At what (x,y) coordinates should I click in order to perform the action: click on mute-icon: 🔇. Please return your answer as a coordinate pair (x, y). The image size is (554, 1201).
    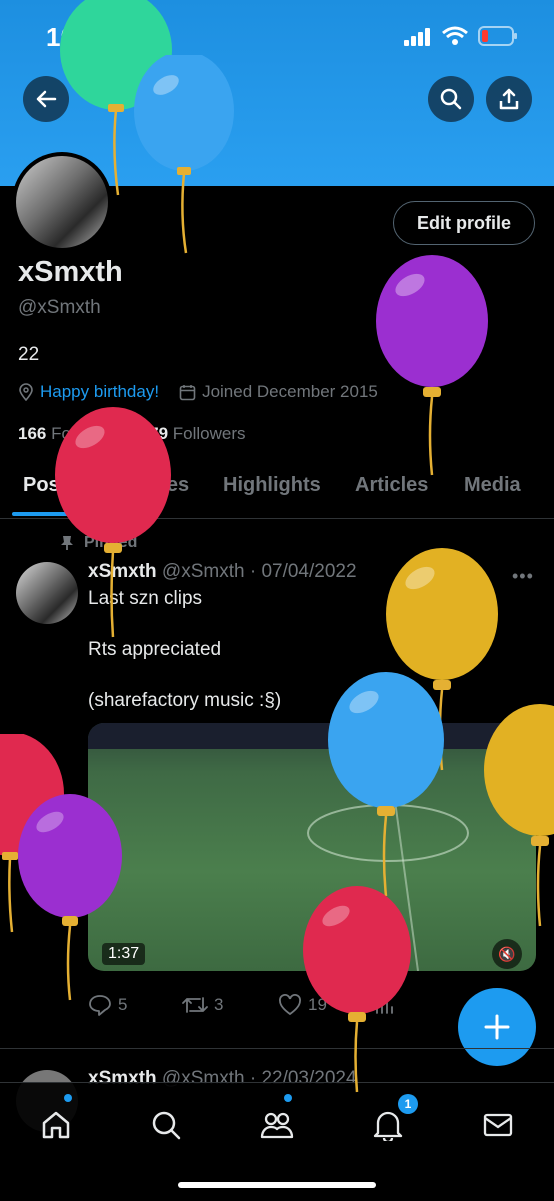
    Looking at the image, I should click on (507, 954).